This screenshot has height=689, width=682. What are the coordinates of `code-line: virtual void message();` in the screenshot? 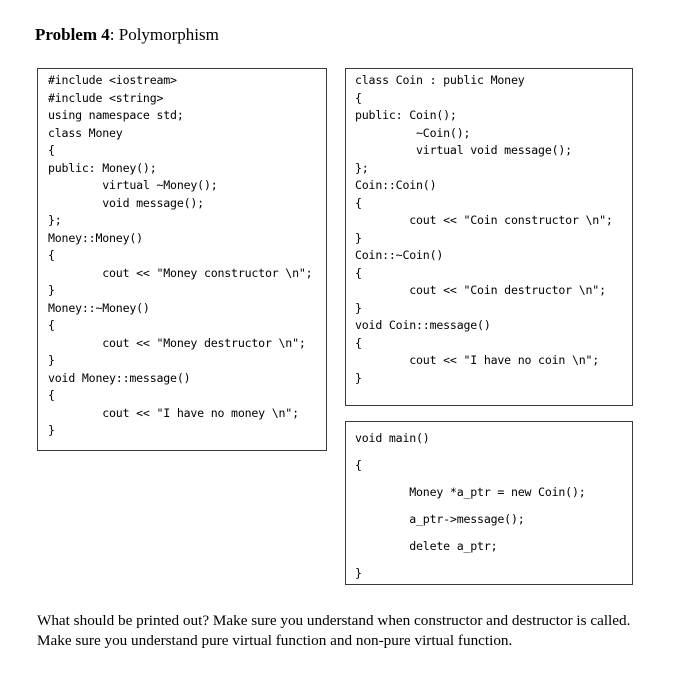 It's located at (463, 150).